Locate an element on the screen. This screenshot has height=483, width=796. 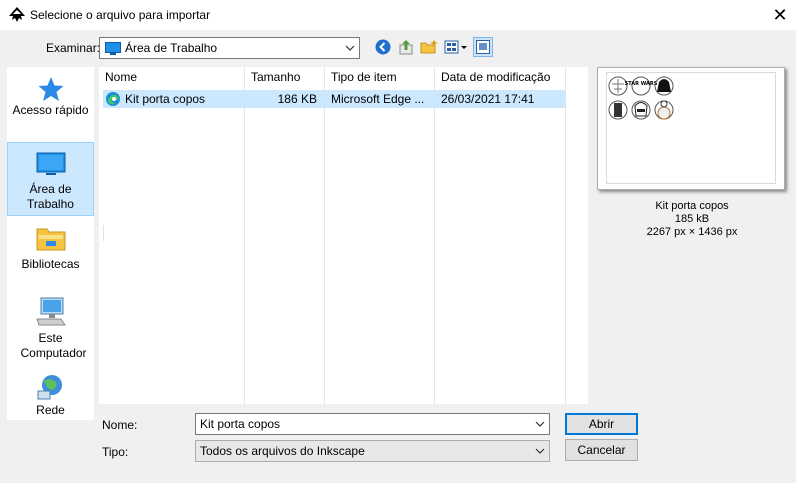
preview-toggle-button is located at coordinates (483, 47).